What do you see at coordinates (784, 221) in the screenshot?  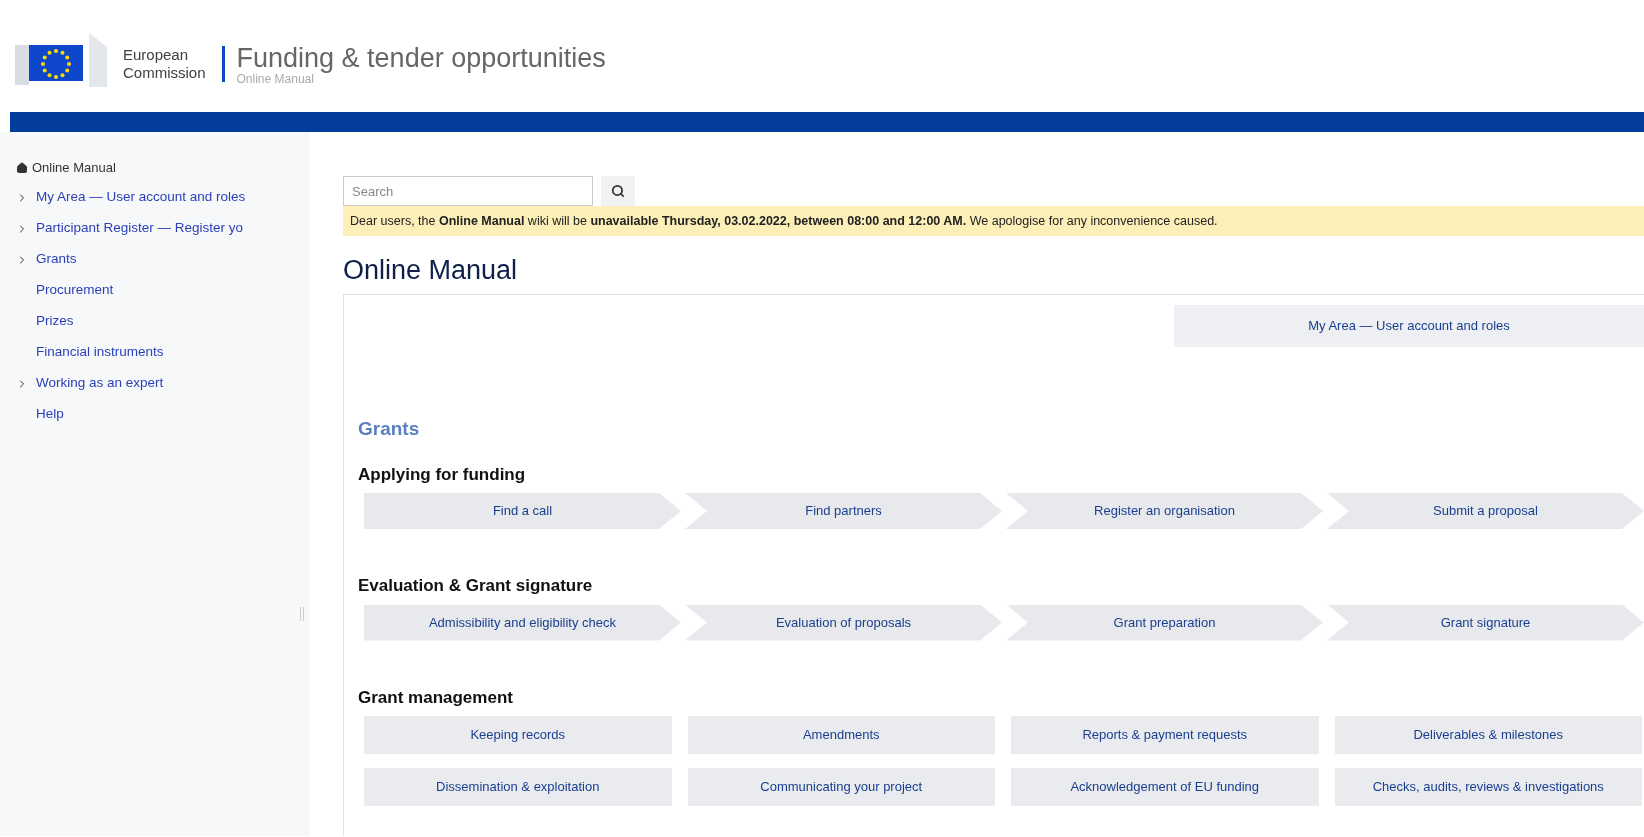 I see `notice-text: Dear users, the Online Manual wiki will be unavailable Thursday, 03.02.2022, between 08:00 and 12:00 AM. We apologise for any inconvenience caused.` at bounding box center [784, 221].